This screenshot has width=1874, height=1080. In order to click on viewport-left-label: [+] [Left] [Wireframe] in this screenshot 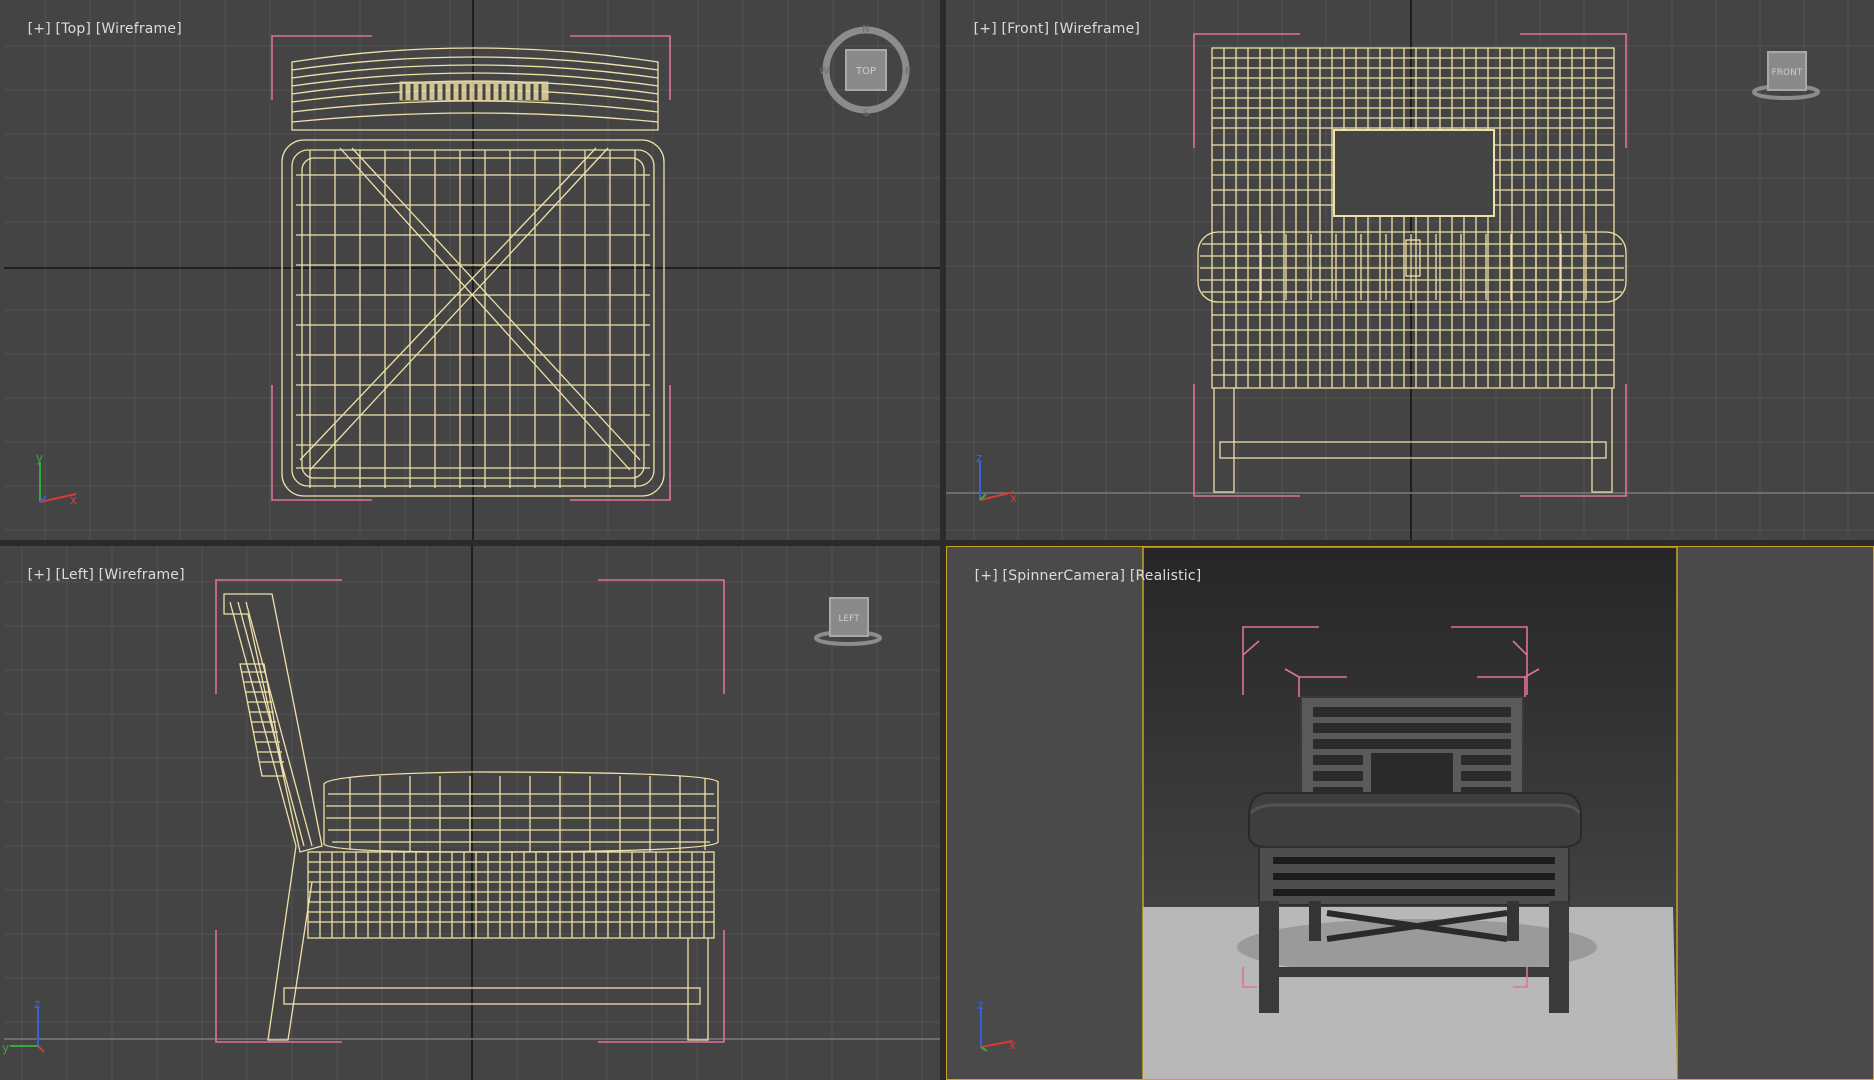, I will do `click(97, 575)`.